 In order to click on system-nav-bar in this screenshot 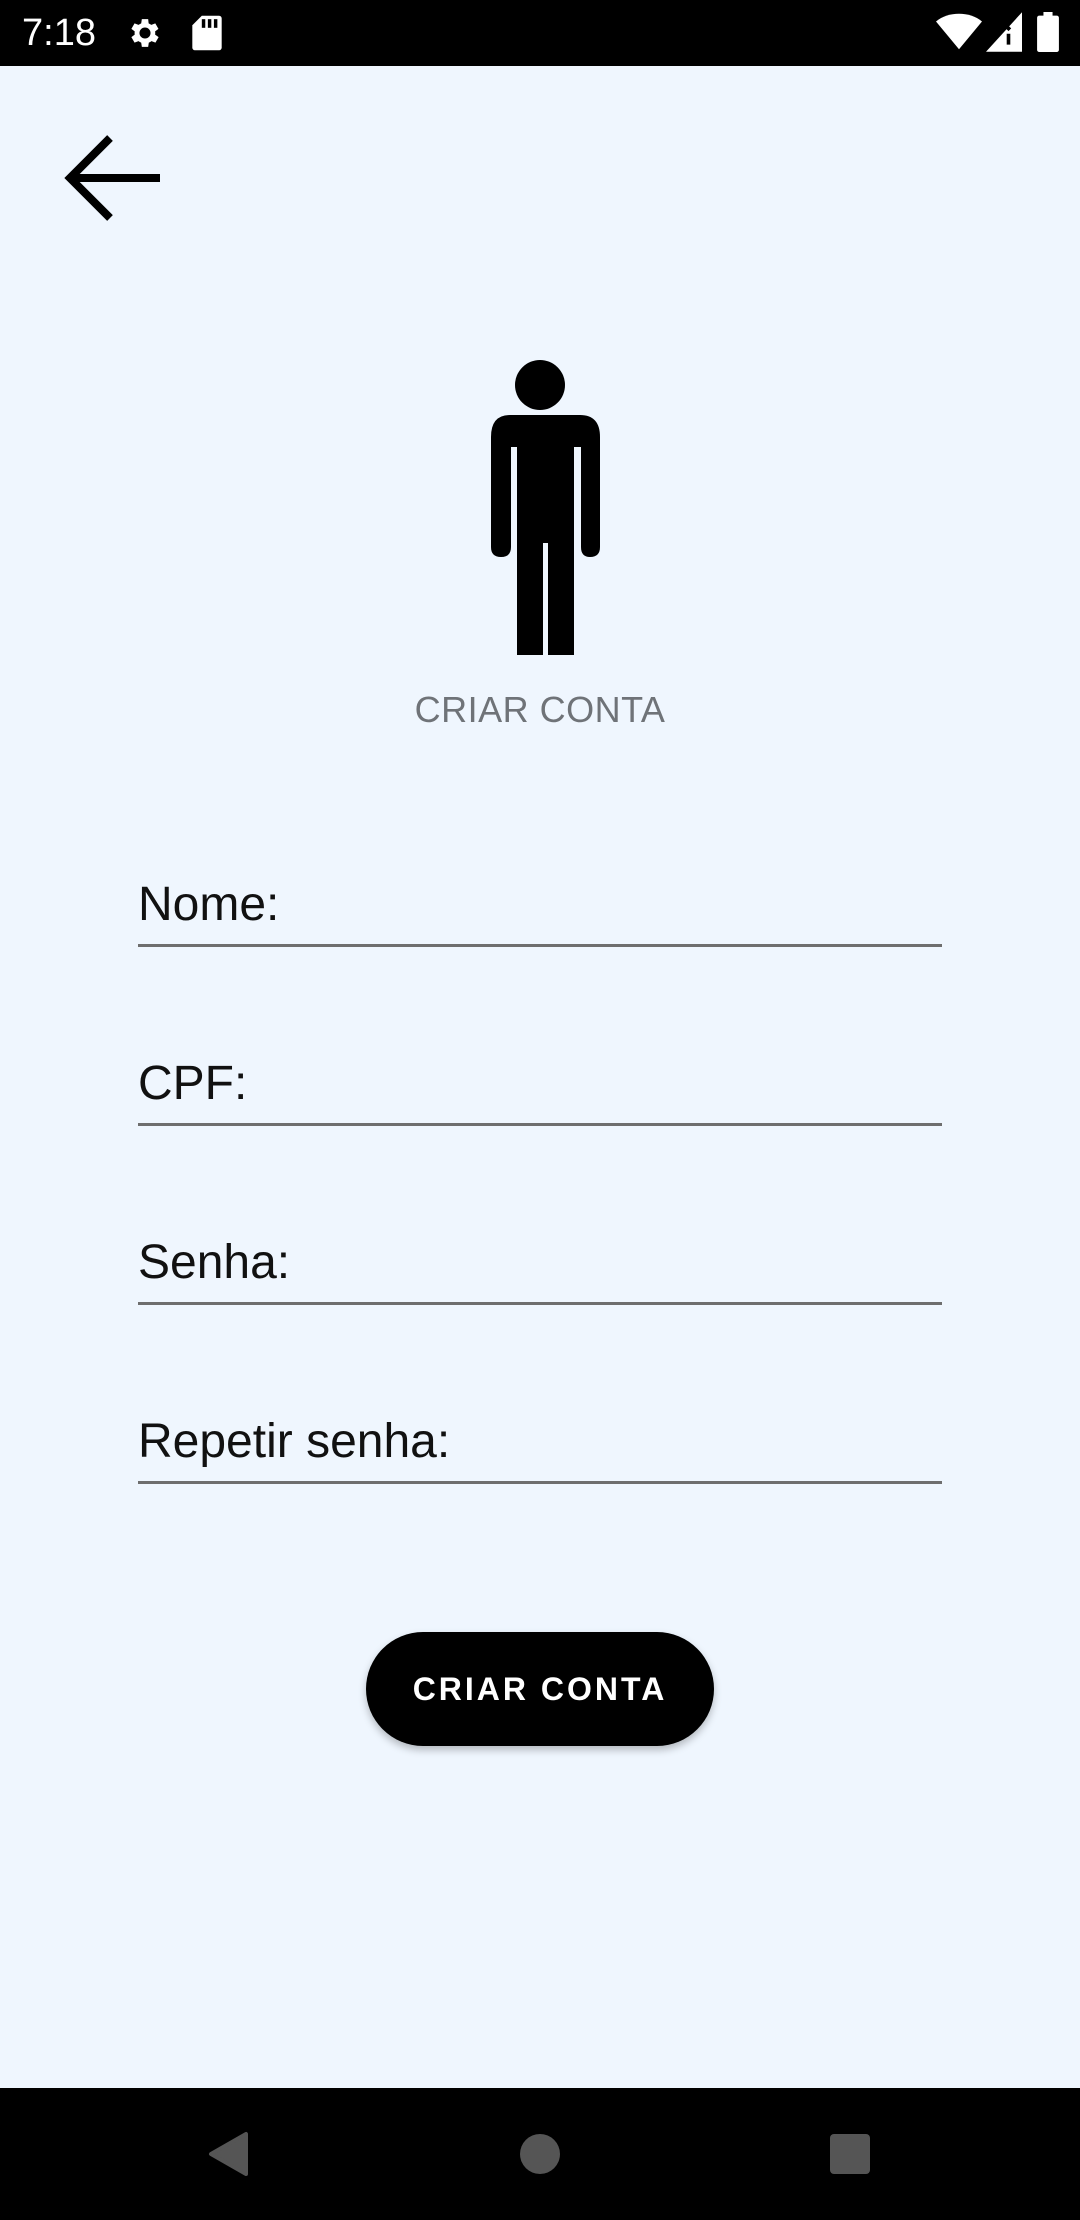, I will do `click(540, 2154)`.